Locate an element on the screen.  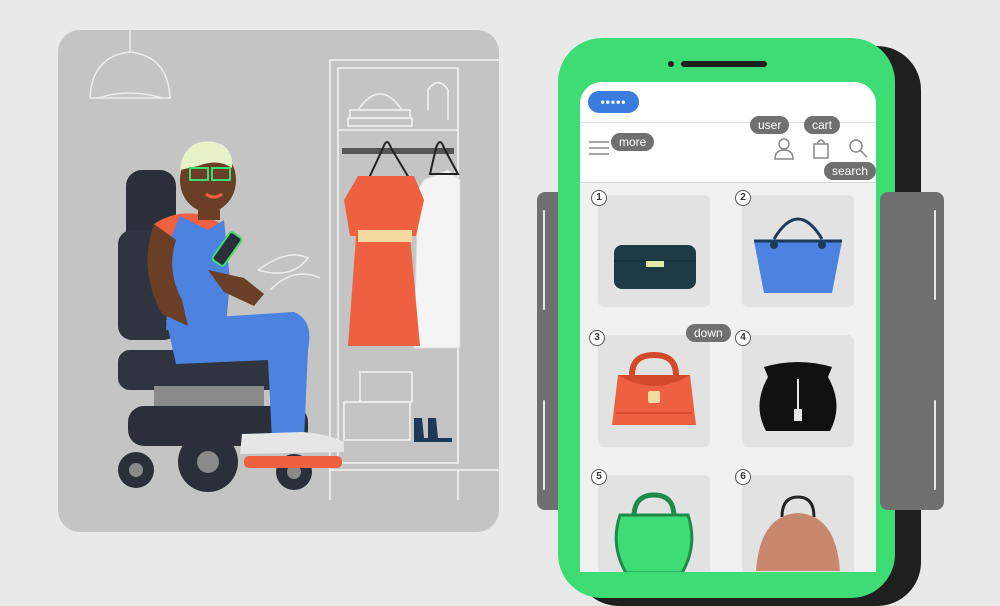
product-number-4: 4 is located at coordinates (743, 338).